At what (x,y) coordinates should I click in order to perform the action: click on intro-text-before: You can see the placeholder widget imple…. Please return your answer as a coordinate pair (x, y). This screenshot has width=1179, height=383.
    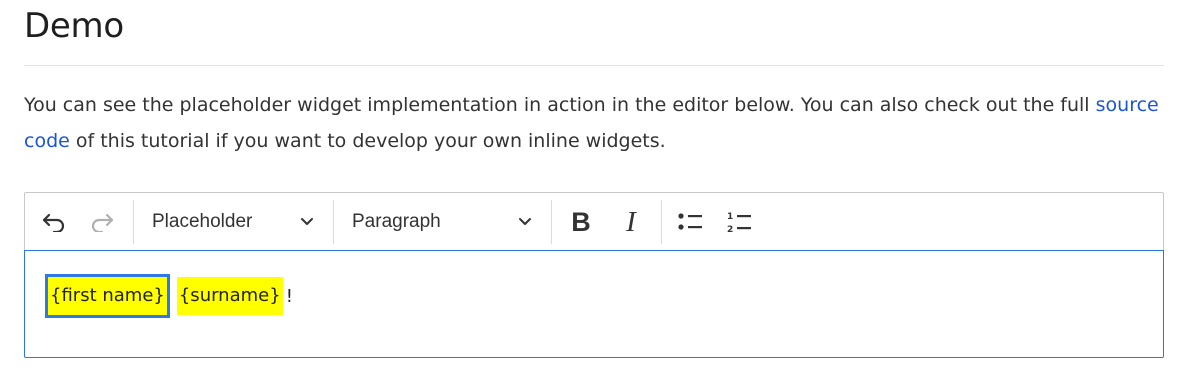
    Looking at the image, I should click on (560, 105).